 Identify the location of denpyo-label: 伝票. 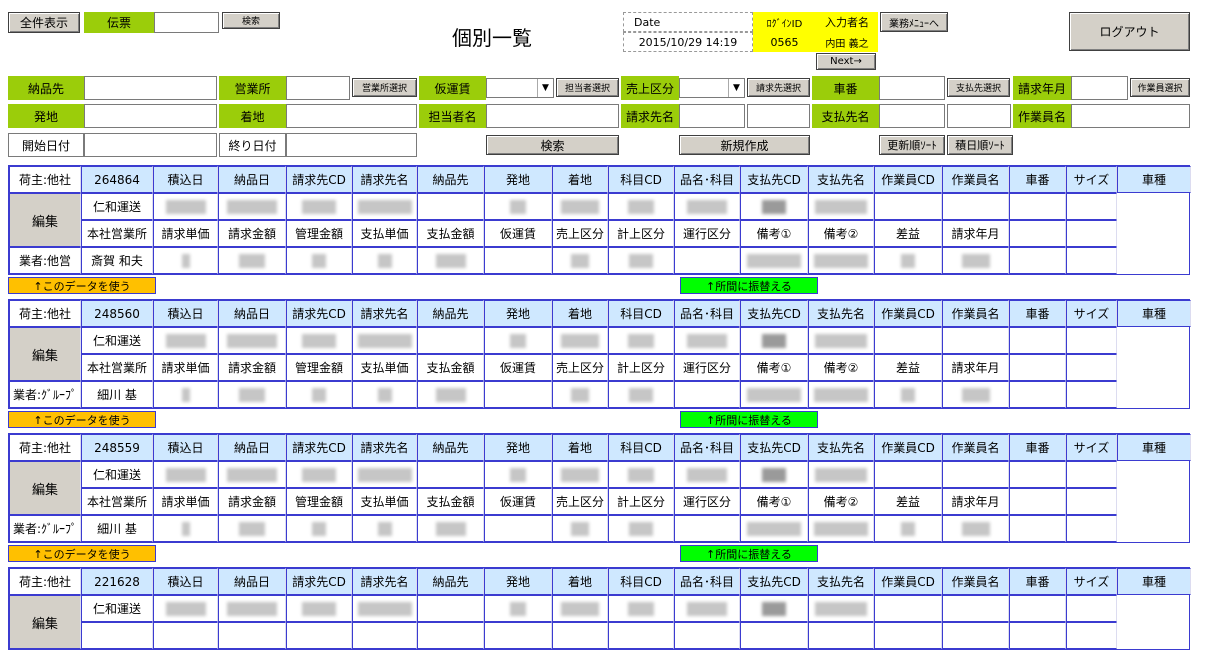
(119, 22).